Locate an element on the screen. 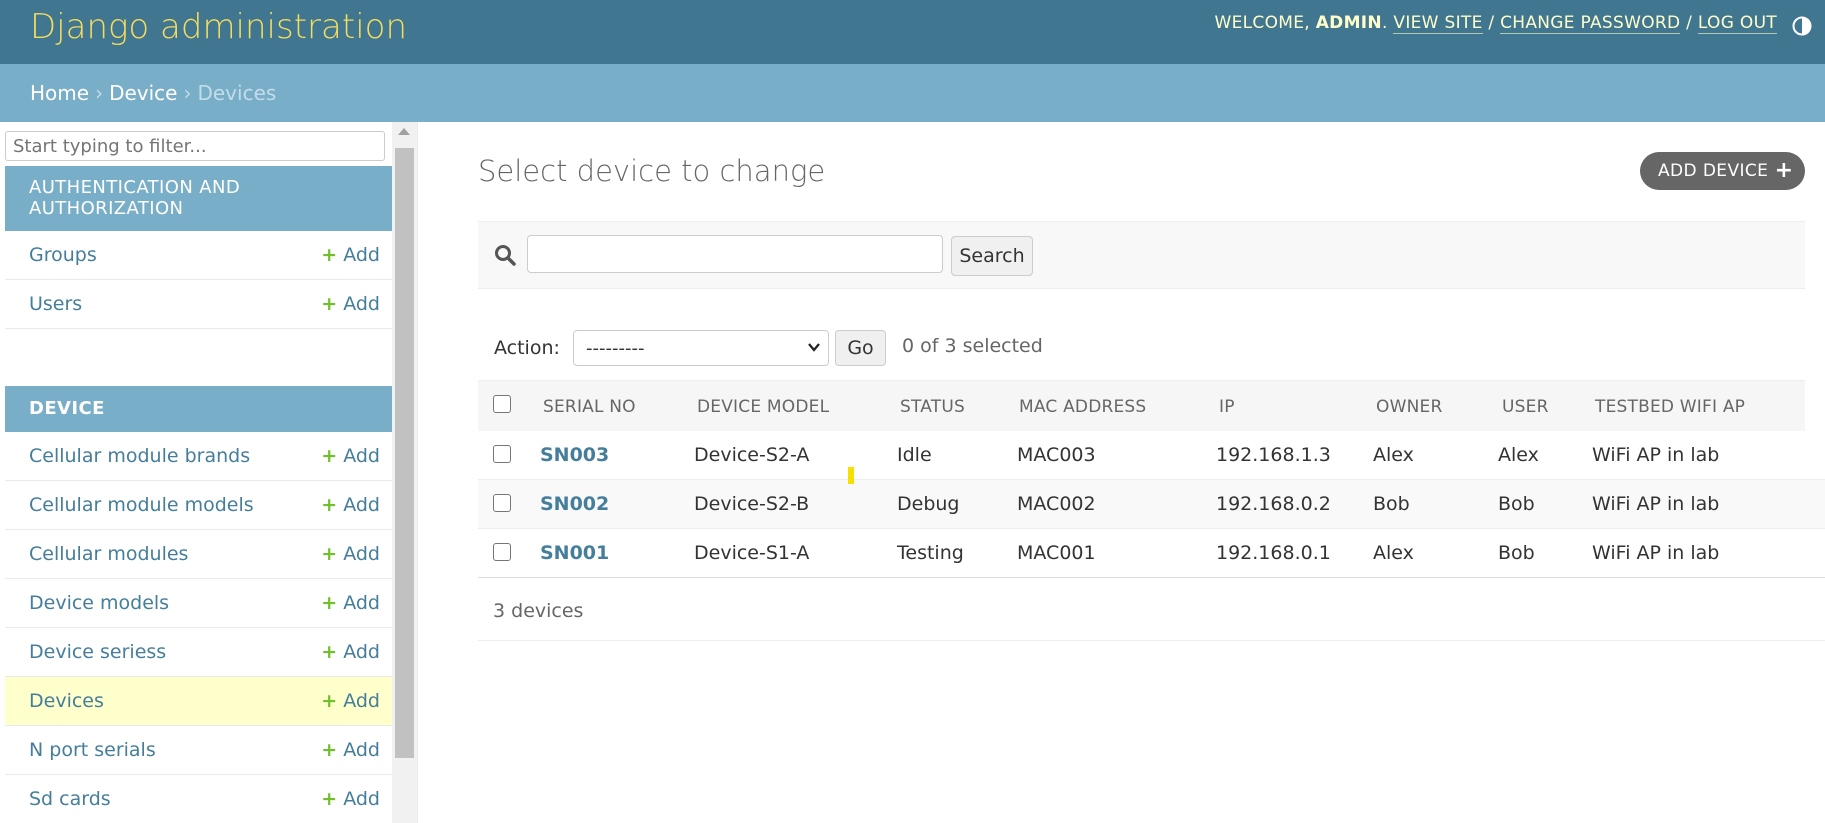 The image size is (1825, 823). sidebar-item-label: Users is located at coordinates (55, 304).